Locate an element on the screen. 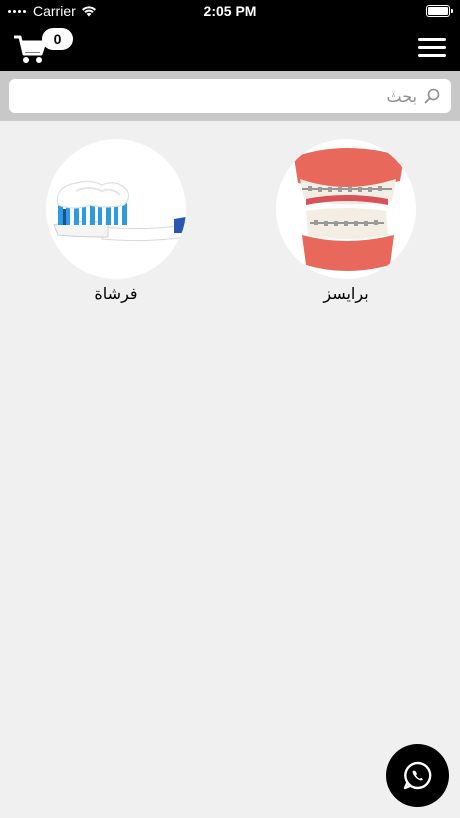 The image size is (460, 818). nav-bar: 0 is located at coordinates (230, 46).